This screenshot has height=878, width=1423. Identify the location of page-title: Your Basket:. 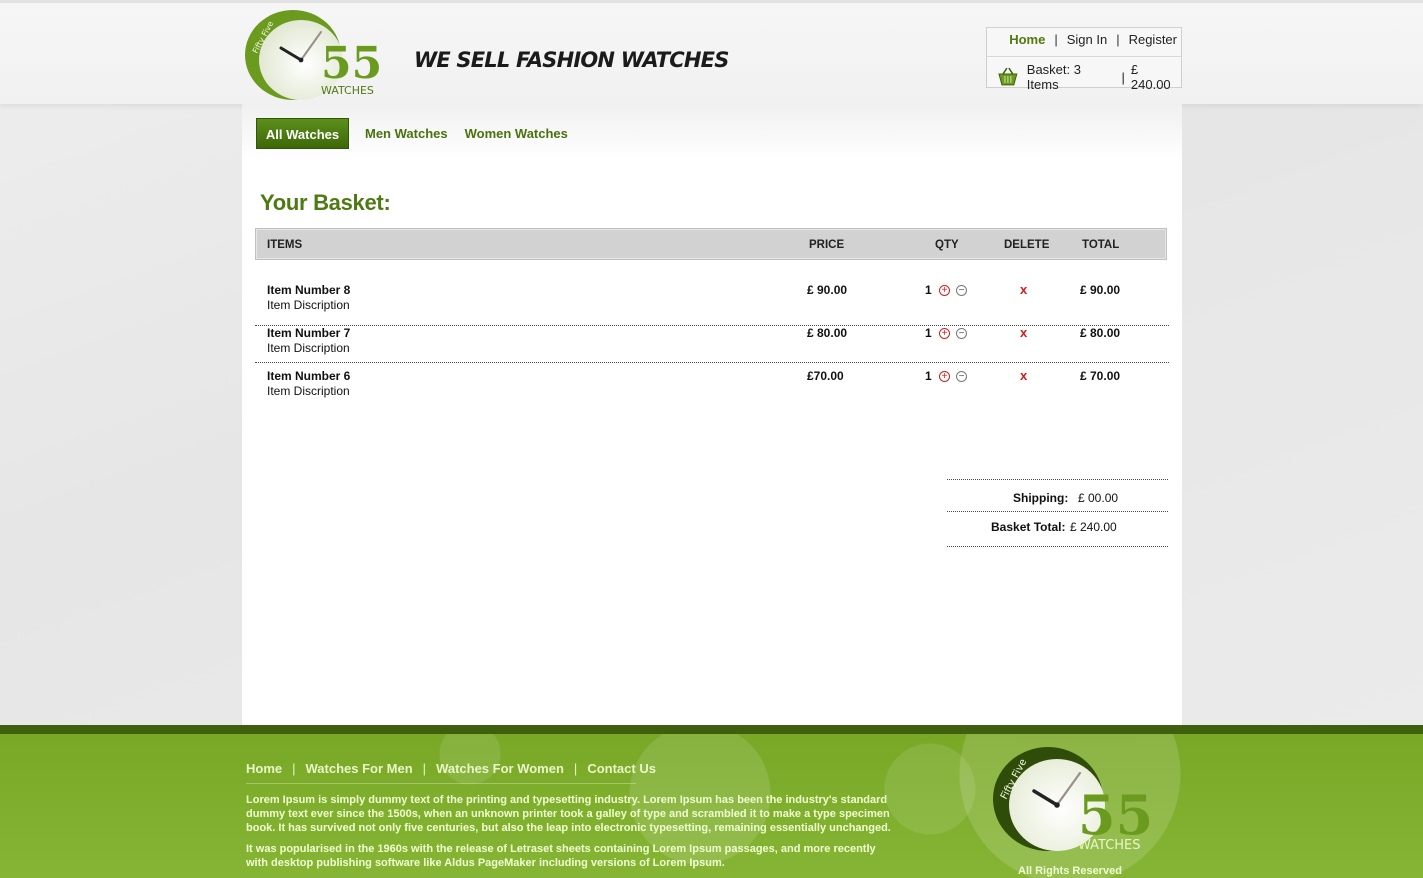
(325, 202).